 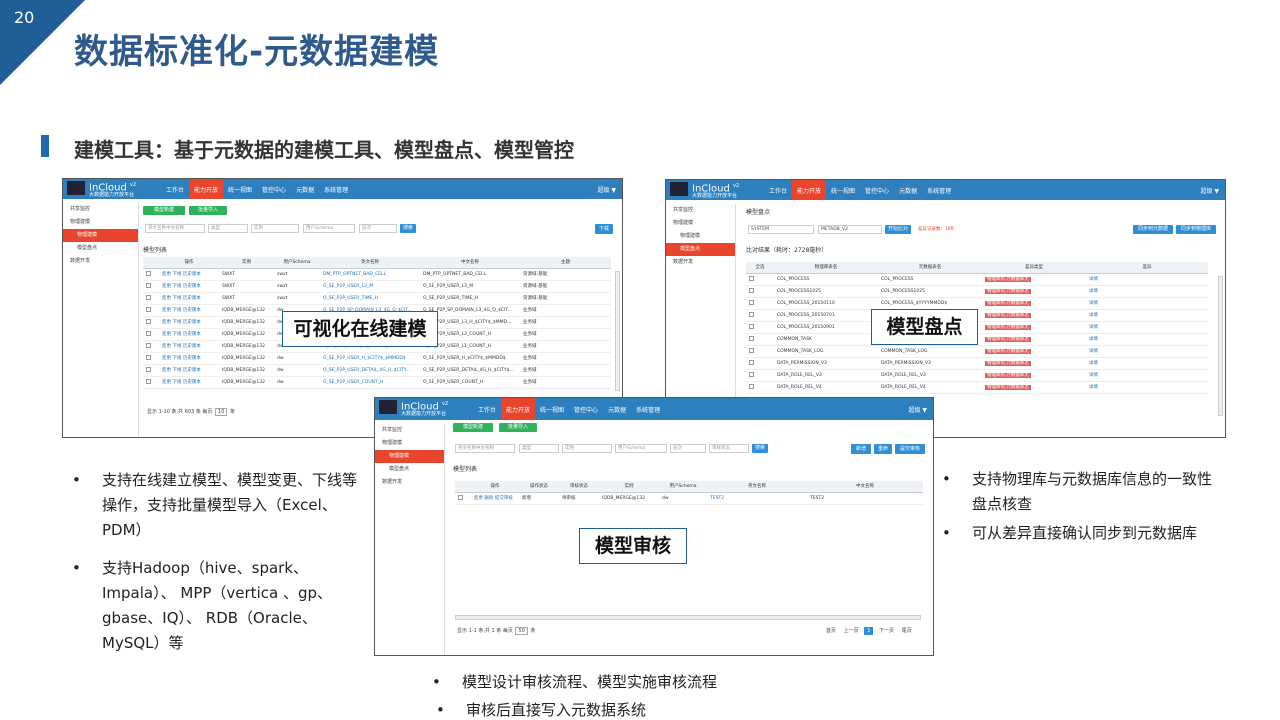 I want to click on cell-text: O_SE_P2P_USER_TIME_H, so click(x=350, y=298).